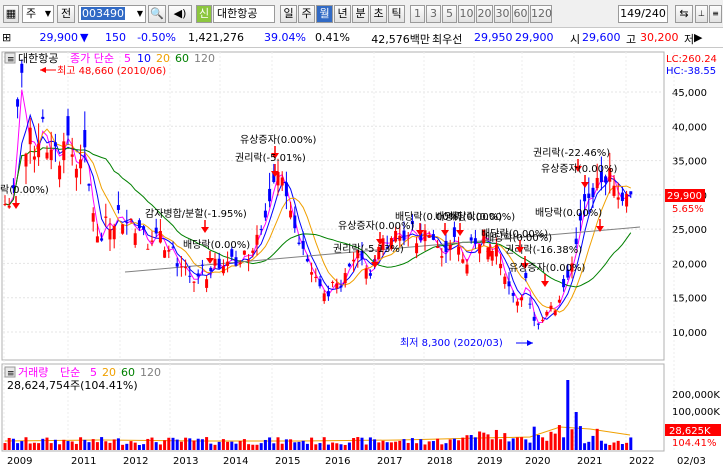 The image size is (723, 472). Describe the element at coordinates (449, 14) in the screenshot. I see `interval-button-5: 5` at that location.